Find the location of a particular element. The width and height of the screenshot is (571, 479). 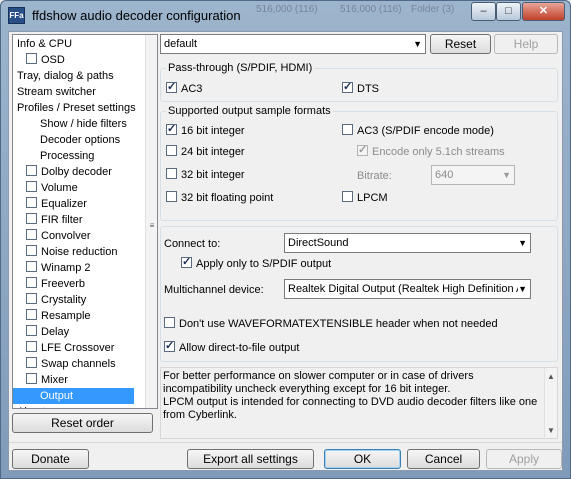

apply-button: Apply is located at coordinates (524, 459).